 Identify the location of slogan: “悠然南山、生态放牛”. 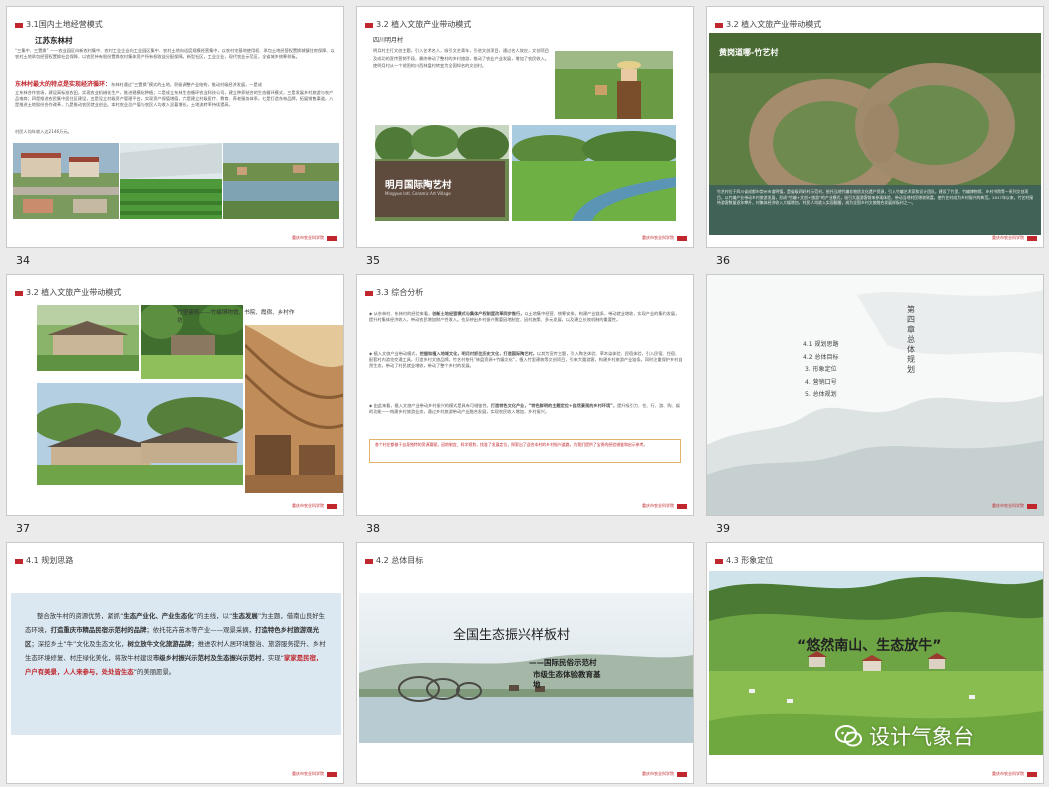
(869, 646).